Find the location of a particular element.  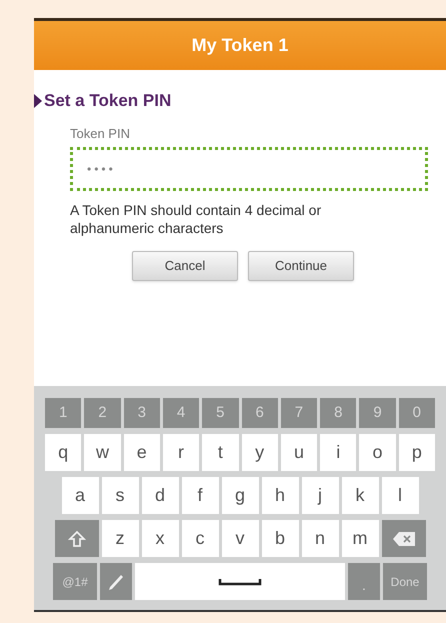

letter-key: z is located at coordinates (120, 538).